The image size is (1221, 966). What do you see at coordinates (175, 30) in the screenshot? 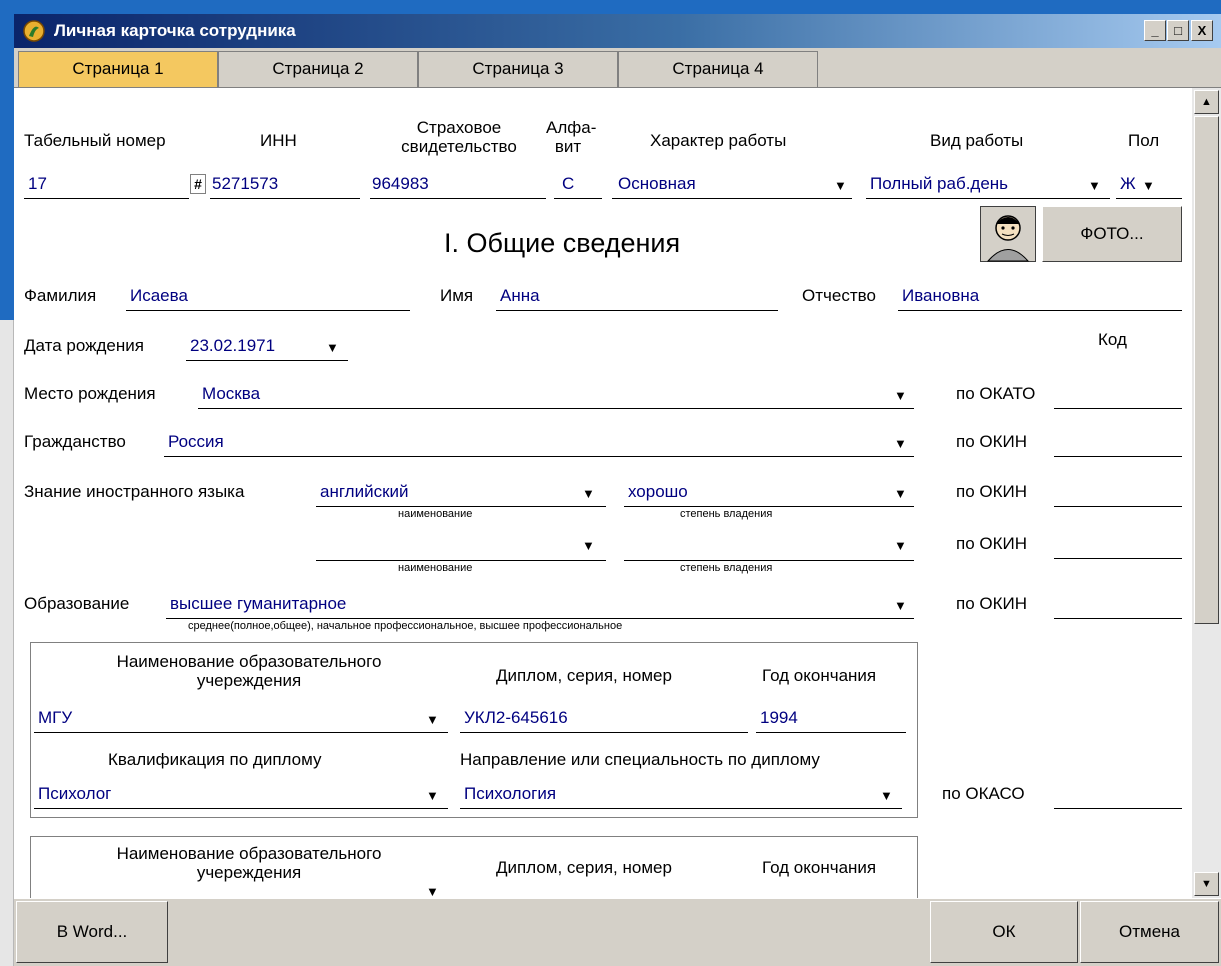
I see `window-title: Личная карточка сотрудника` at bounding box center [175, 30].